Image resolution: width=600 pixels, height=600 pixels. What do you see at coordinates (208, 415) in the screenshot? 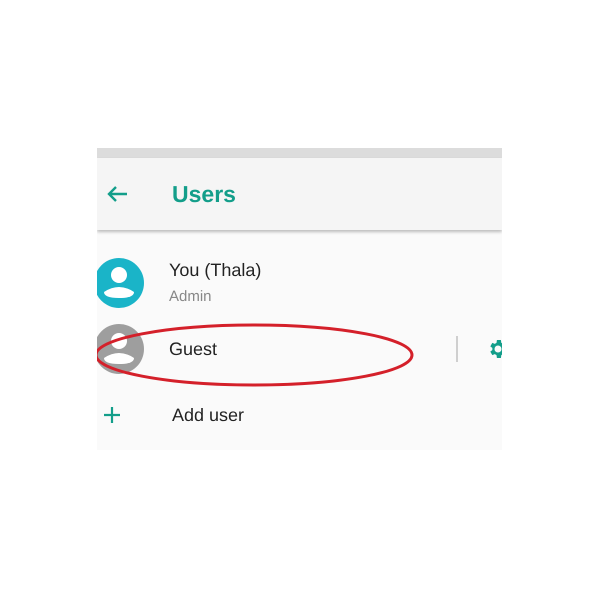
I see `add-user-label: Add user` at bounding box center [208, 415].